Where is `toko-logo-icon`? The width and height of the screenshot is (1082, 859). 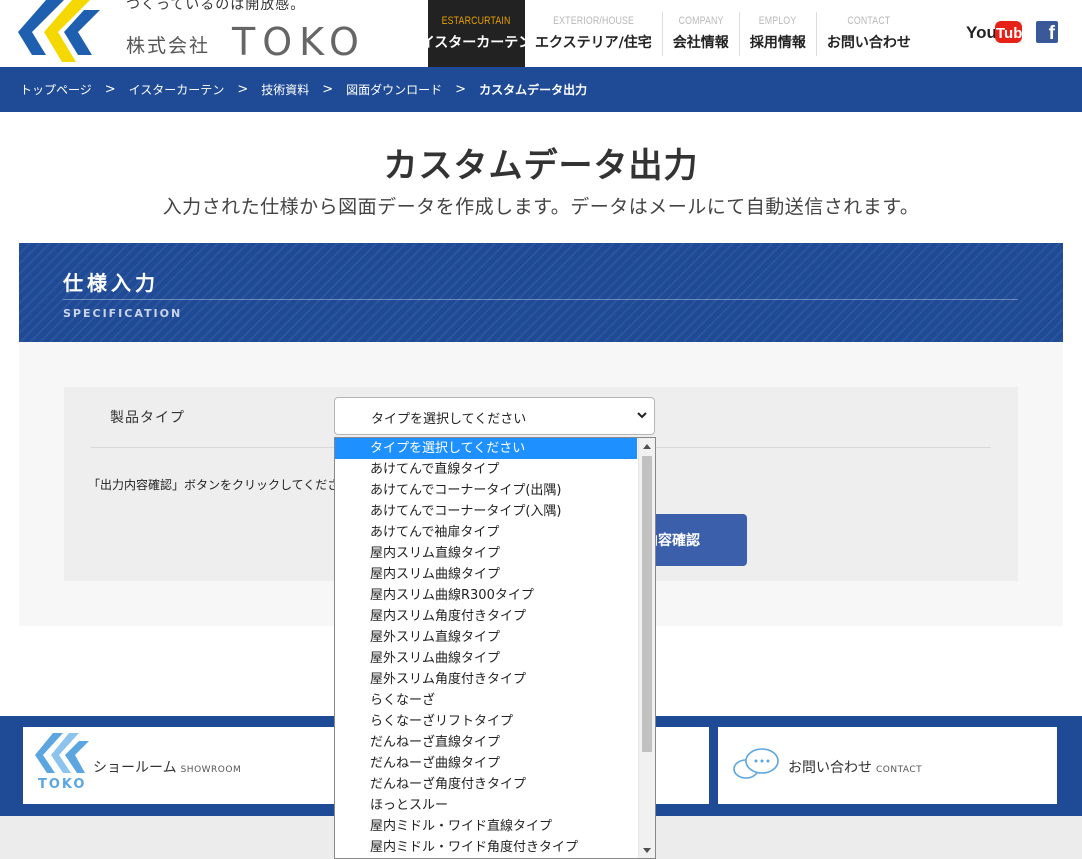 toko-logo-icon is located at coordinates (59, 31).